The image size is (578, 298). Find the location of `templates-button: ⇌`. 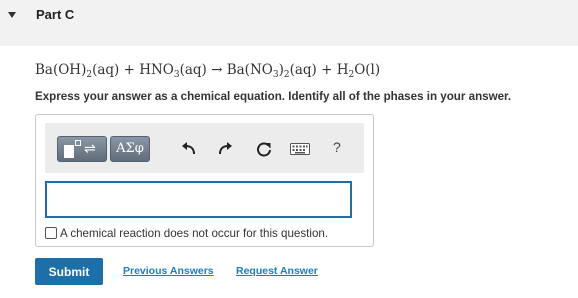

templates-button: ⇌ is located at coordinates (82, 149).